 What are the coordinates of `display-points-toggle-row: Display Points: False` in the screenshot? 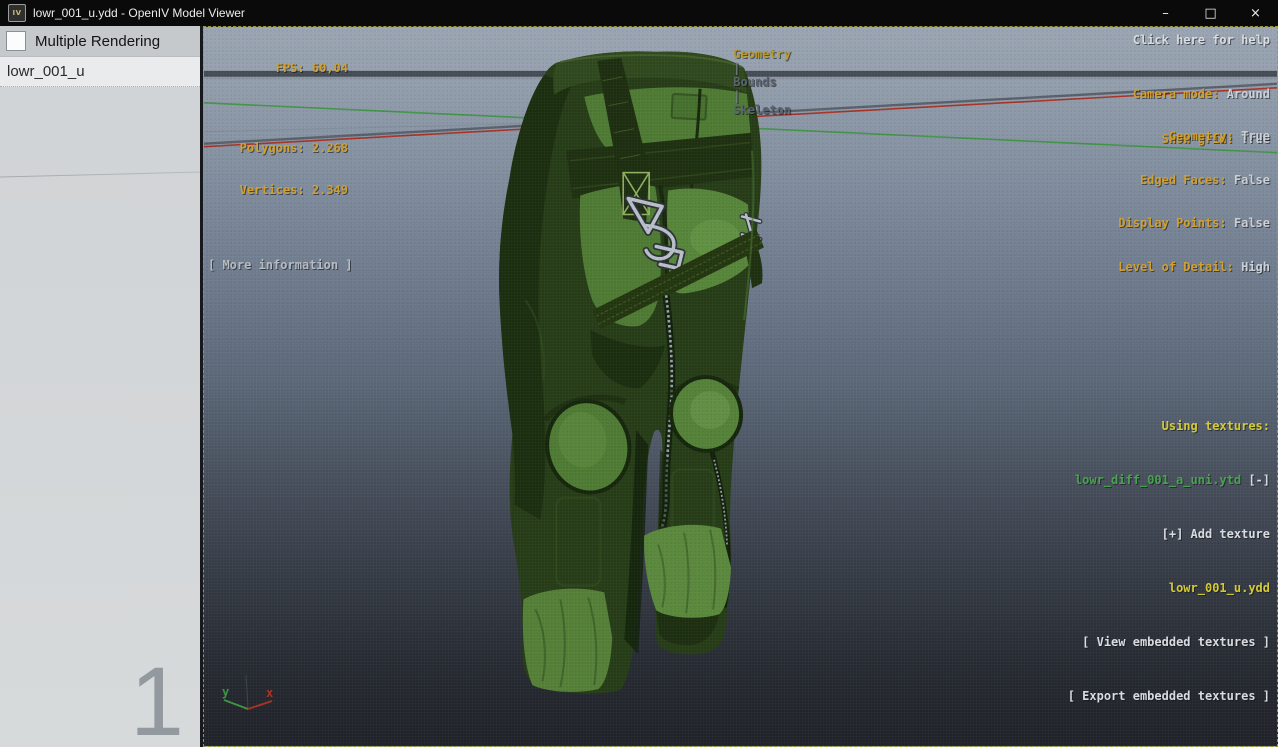 It's located at (1194, 223).